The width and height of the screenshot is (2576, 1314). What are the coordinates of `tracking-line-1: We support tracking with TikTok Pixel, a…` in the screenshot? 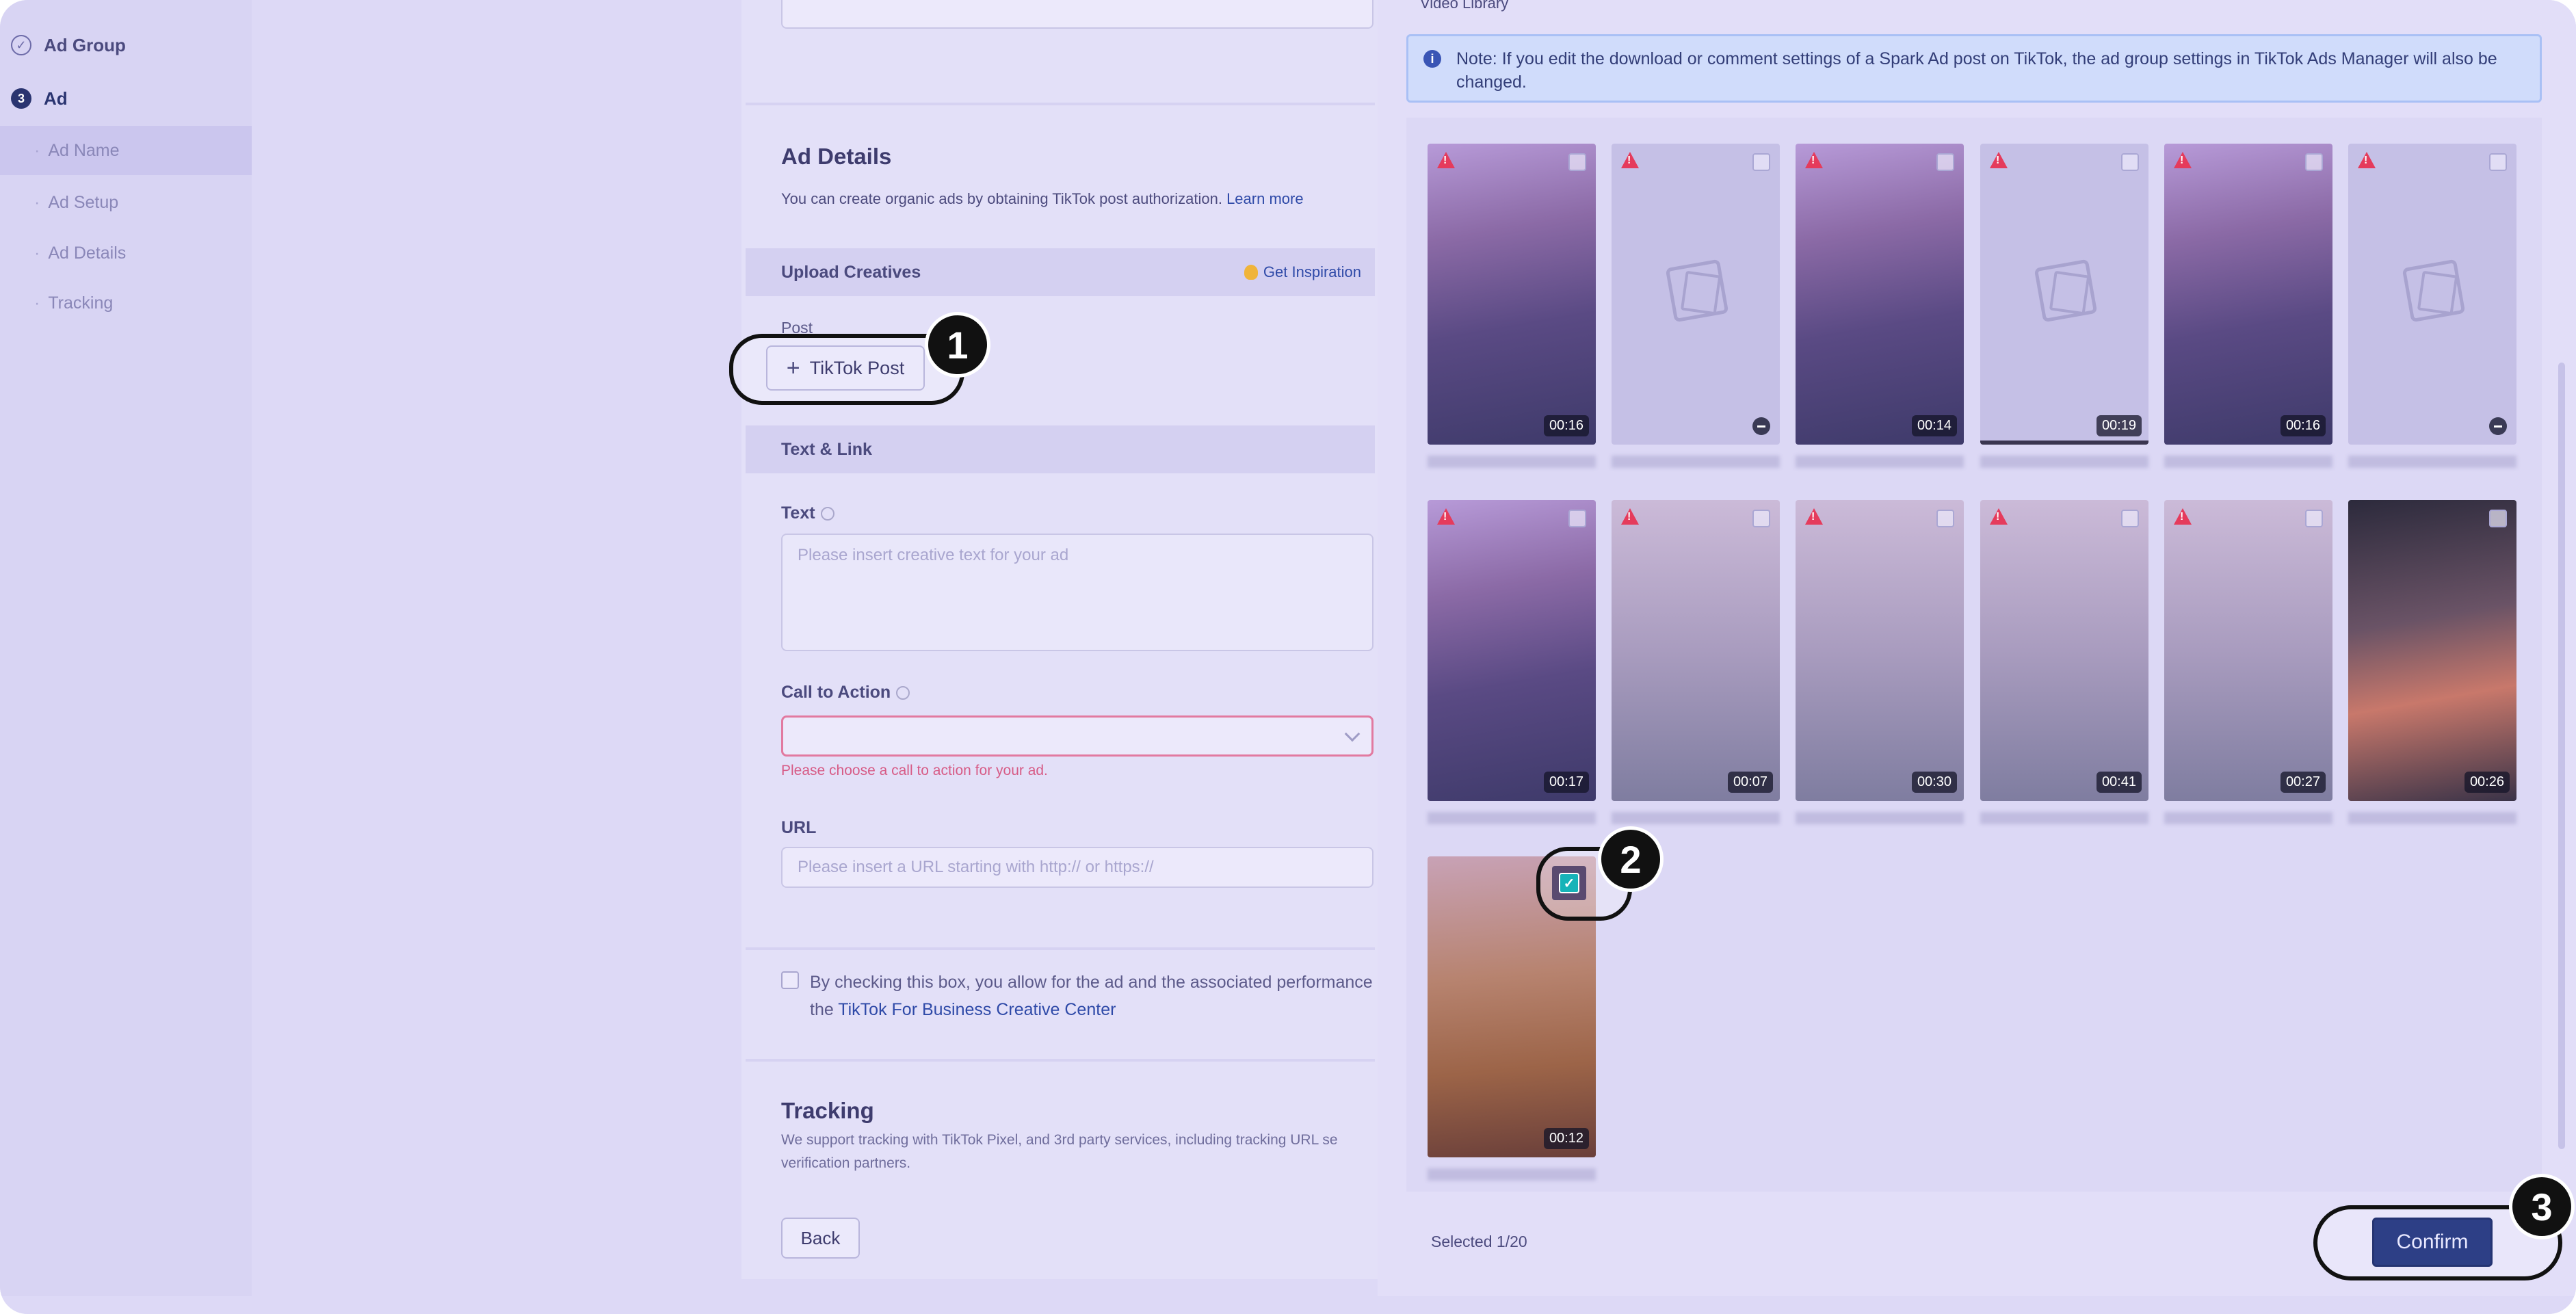 It's located at (1059, 1140).